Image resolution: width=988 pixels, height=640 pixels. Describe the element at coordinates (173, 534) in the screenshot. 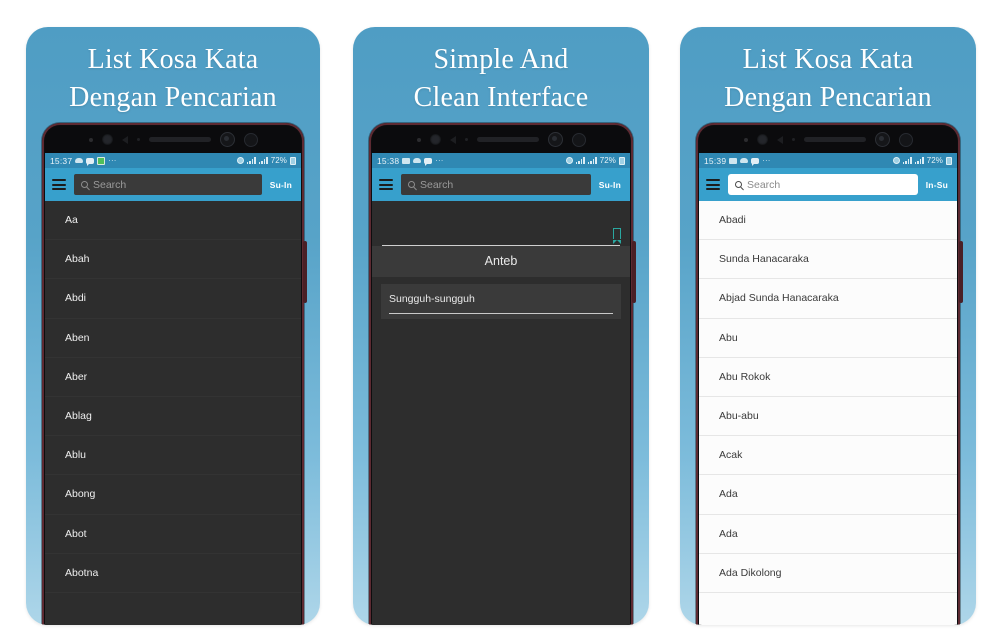

I see `list-item: Abot` at that location.